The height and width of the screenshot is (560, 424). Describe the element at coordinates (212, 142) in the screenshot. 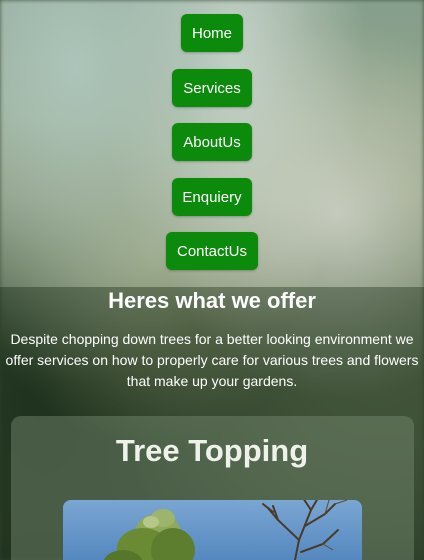

I see `nav-aboutus-button: AboutUs` at that location.